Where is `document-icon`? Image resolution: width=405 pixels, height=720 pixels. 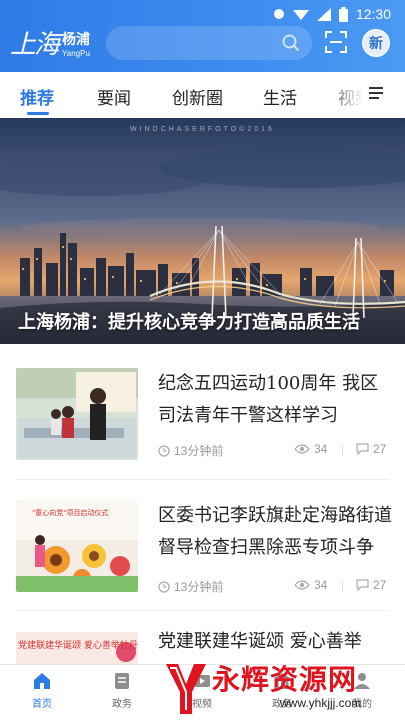 document-icon is located at coordinates (122, 681).